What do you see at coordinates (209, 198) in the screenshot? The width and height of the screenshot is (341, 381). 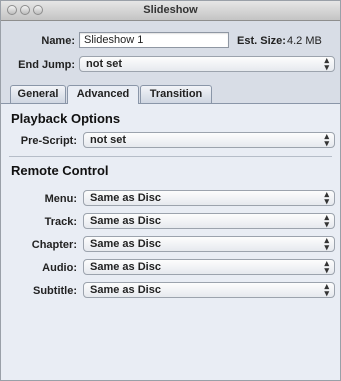 I see `menu-popup: Same as Disc ▴ ▾` at bounding box center [209, 198].